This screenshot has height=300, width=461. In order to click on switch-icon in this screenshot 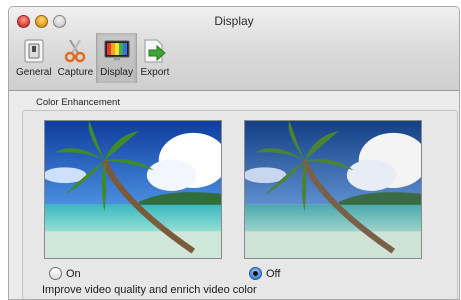, I will do `click(34, 51)`.